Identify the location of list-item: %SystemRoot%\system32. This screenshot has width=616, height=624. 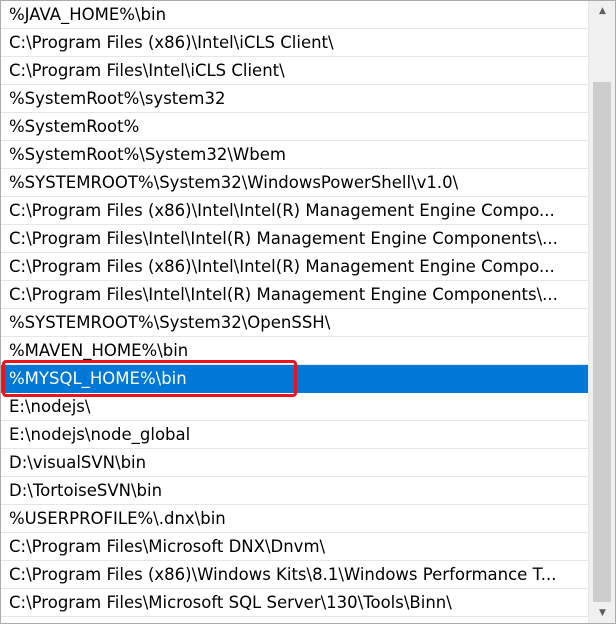
(294, 99).